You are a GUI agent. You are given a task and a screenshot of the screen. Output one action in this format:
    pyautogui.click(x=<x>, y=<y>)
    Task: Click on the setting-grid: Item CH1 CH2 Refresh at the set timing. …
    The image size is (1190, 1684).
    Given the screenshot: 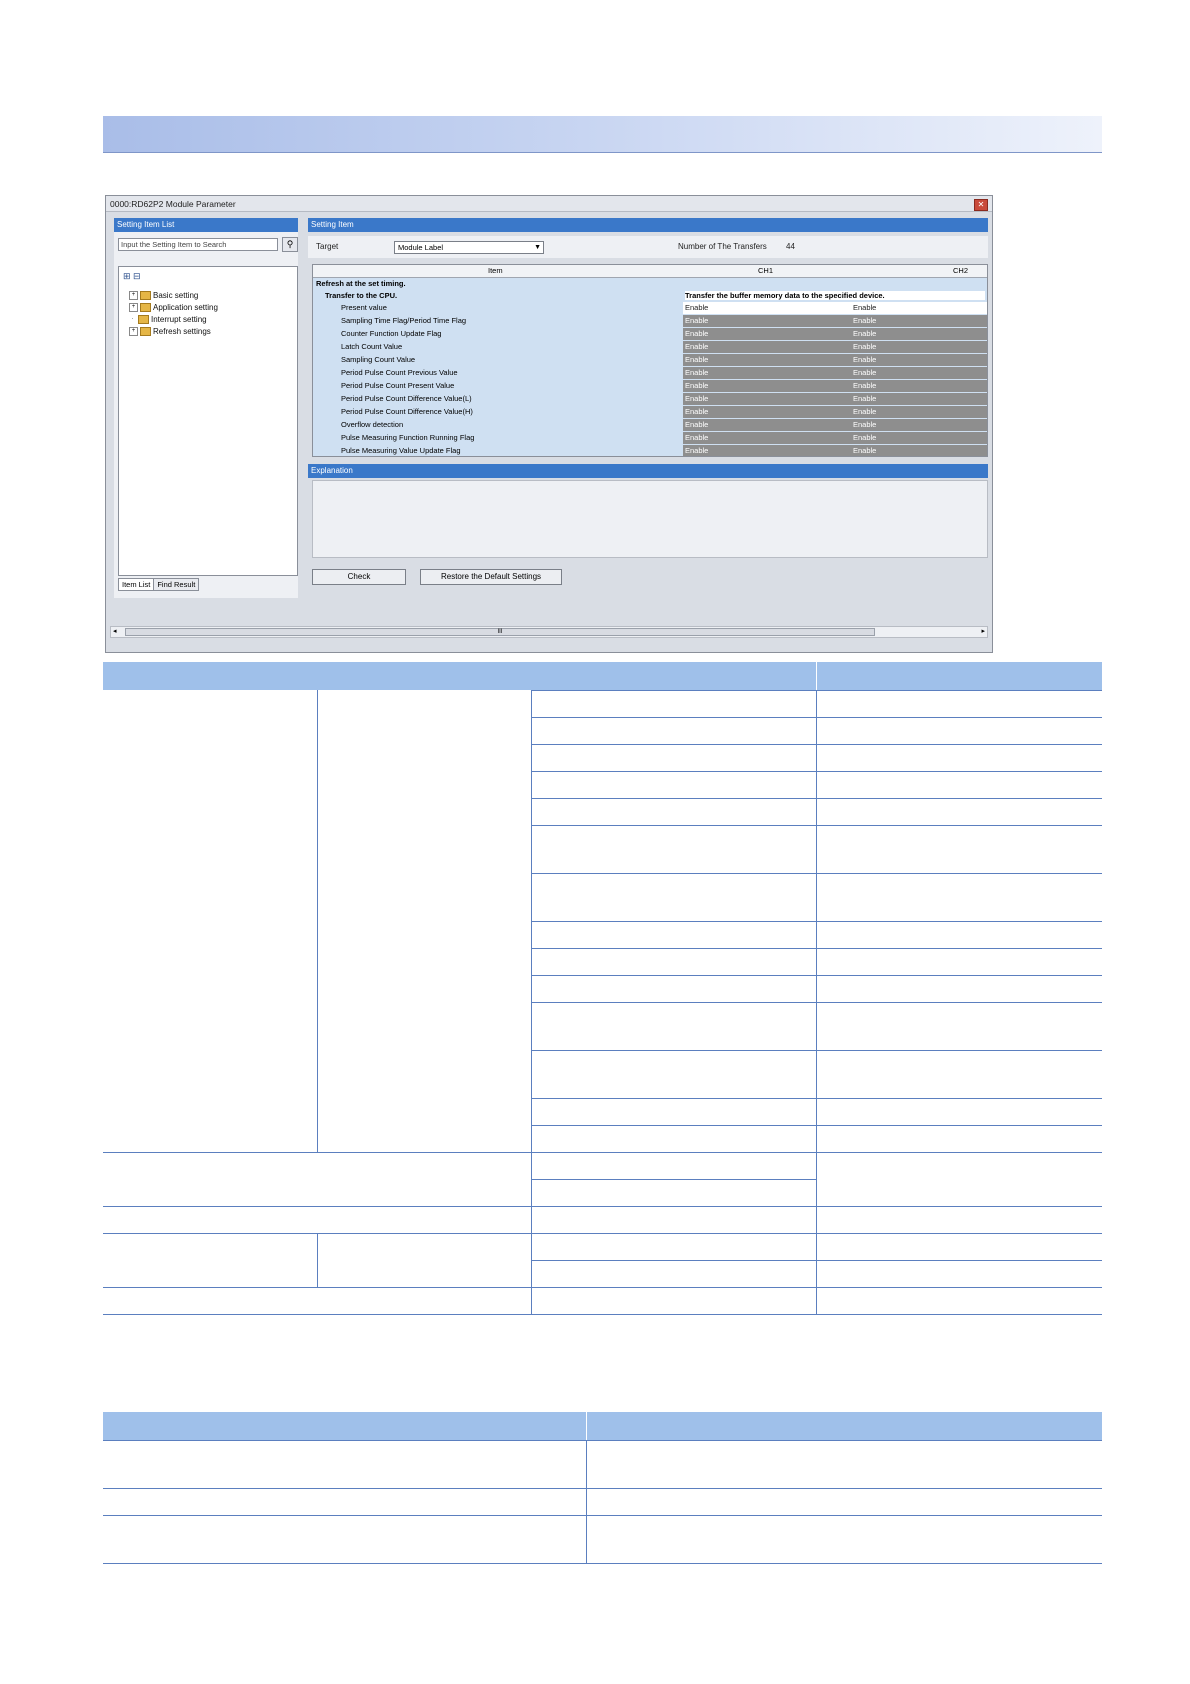 What is the action you would take?
    pyautogui.click(x=650, y=360)
    